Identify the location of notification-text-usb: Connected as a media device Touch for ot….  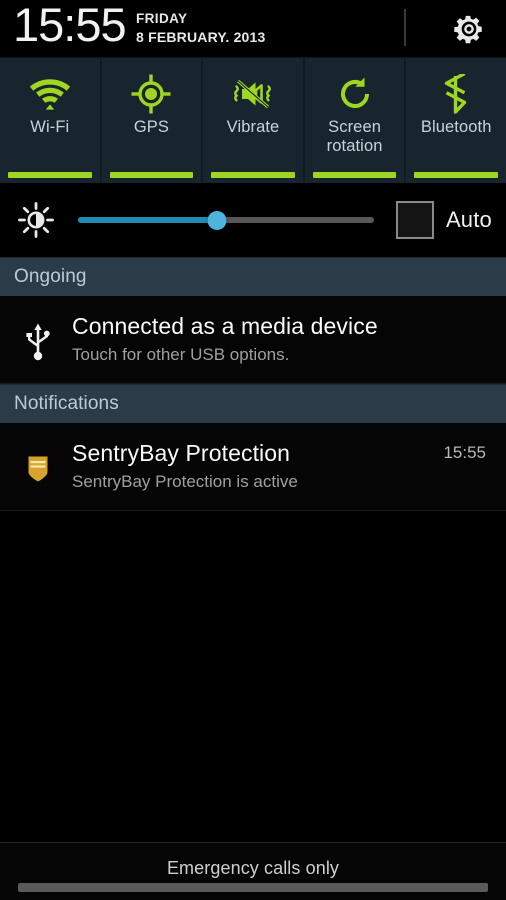
(279, 339).